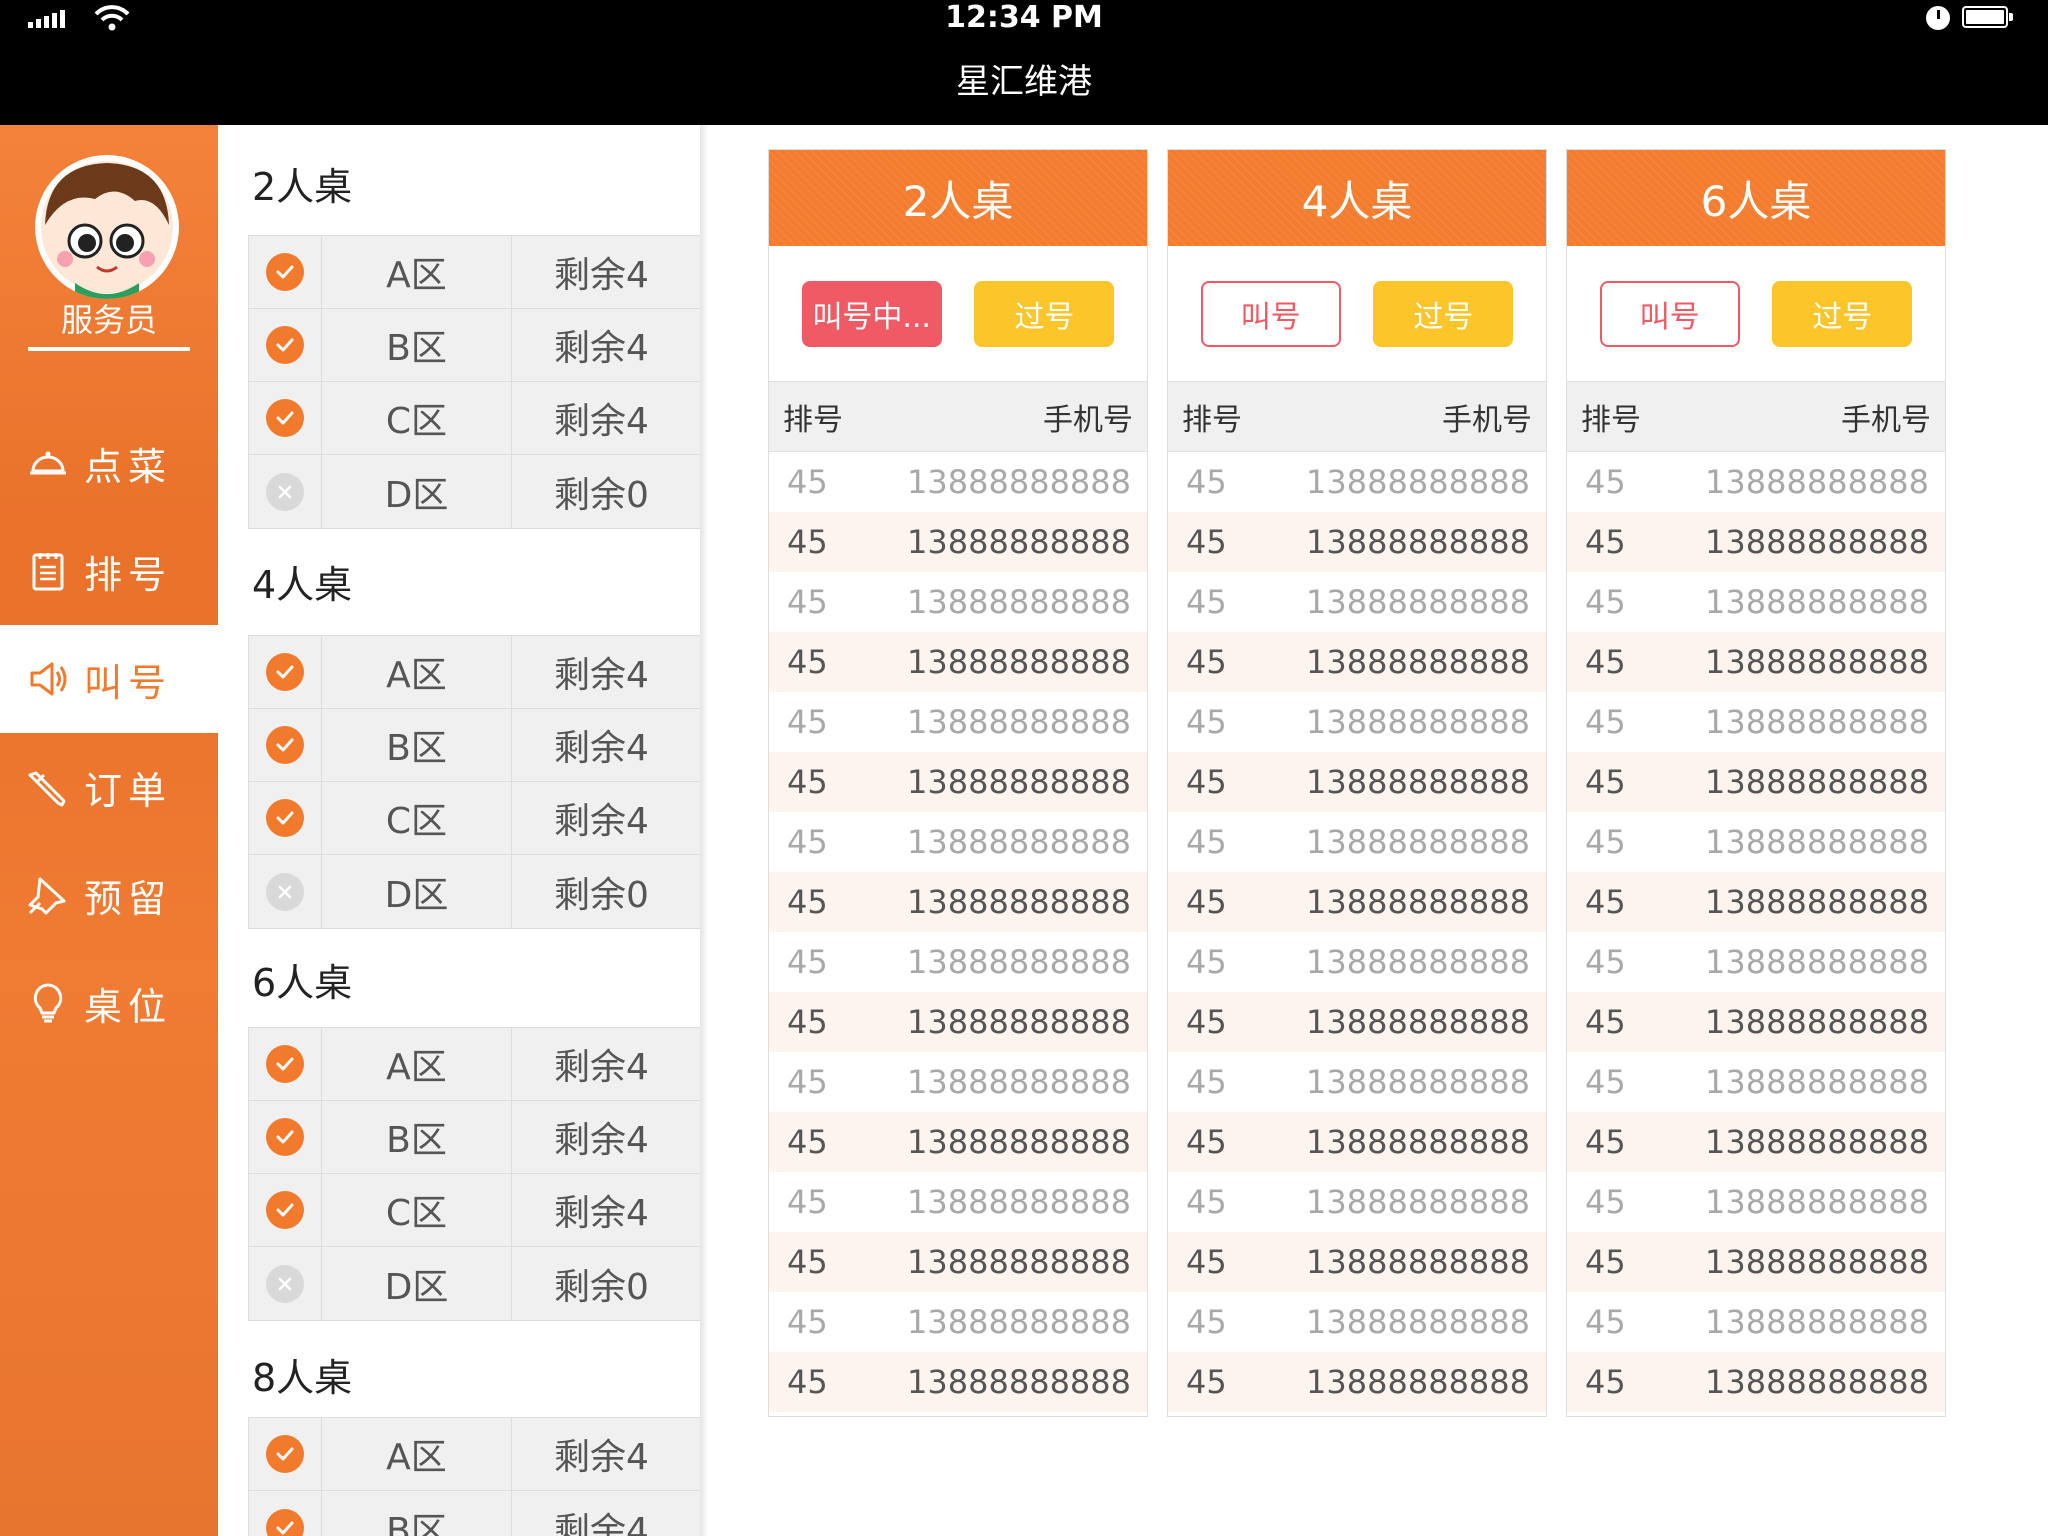  Describe the element at coordinates (107, 227) in the screenshot. I see `avatar` at that location.